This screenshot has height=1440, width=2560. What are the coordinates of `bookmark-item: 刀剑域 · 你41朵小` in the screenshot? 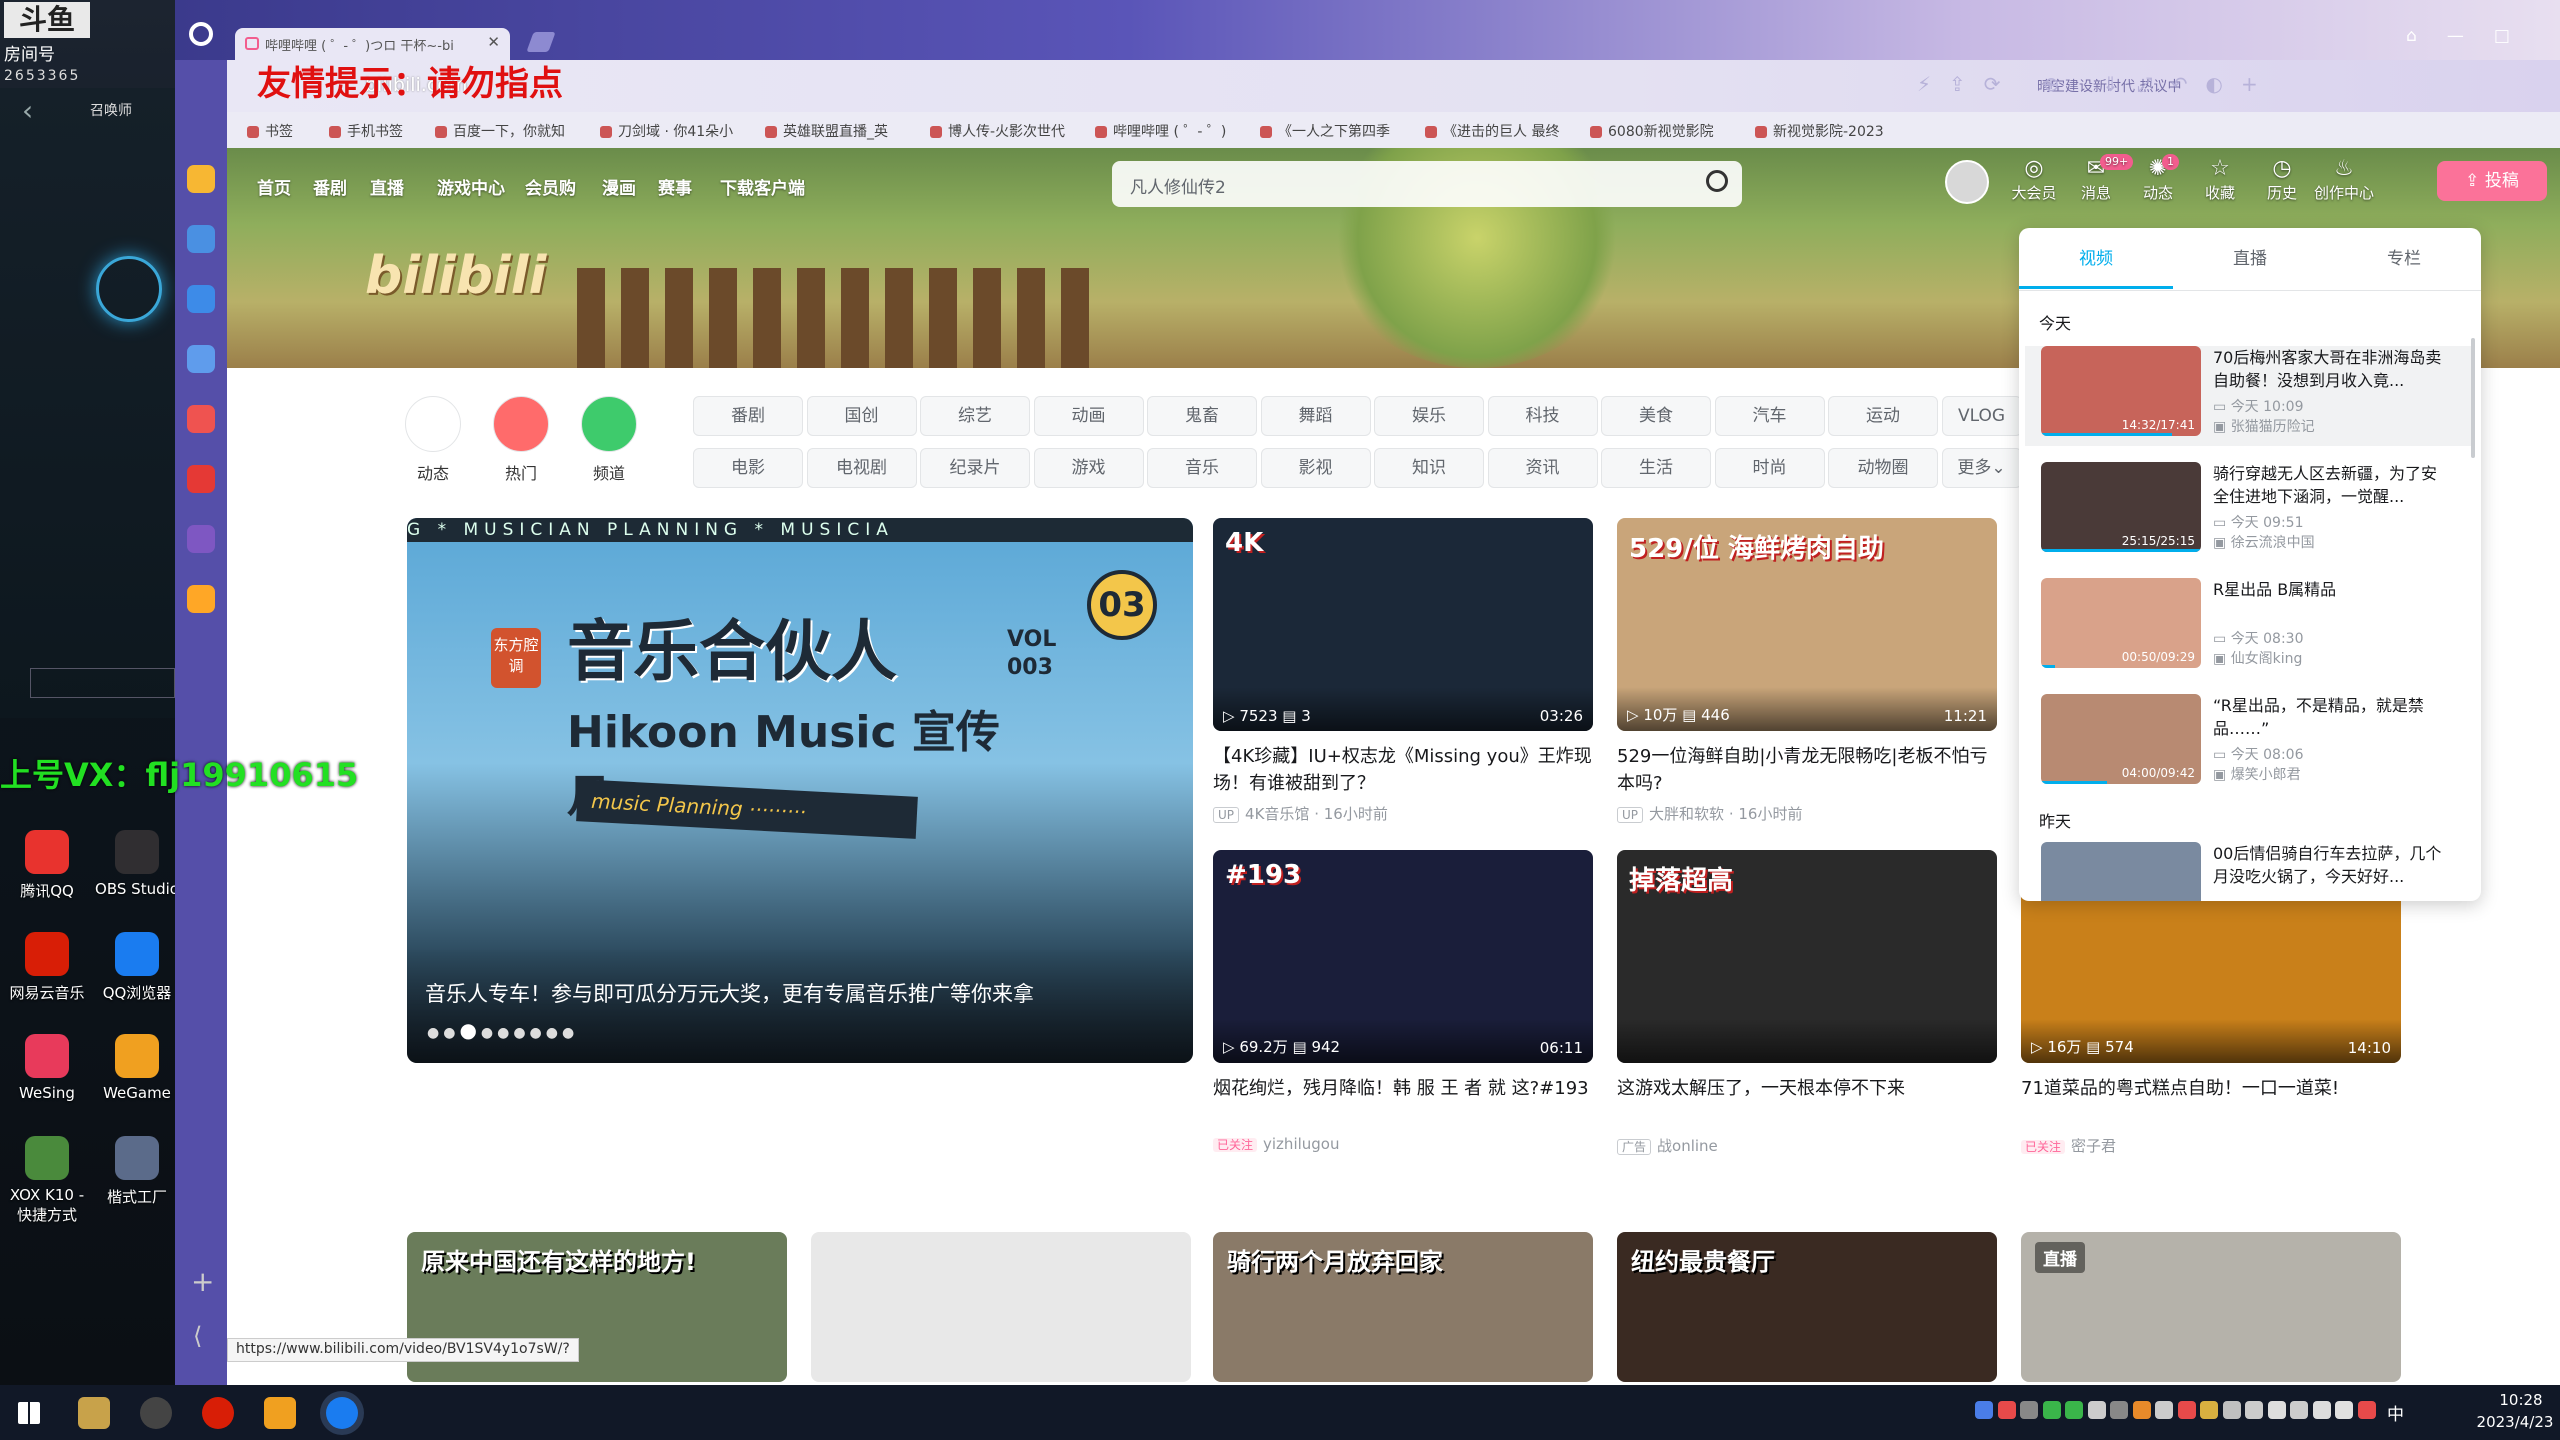 It's located at (666, 131).